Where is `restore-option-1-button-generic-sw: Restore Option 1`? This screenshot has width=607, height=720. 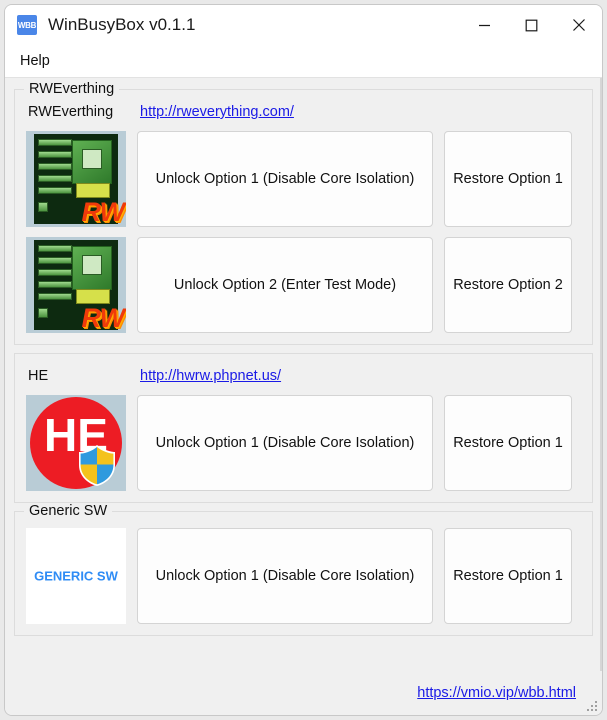
restore-option-1-button-generic-sw: Restore Option 1 is located at coordinates (508, 576).